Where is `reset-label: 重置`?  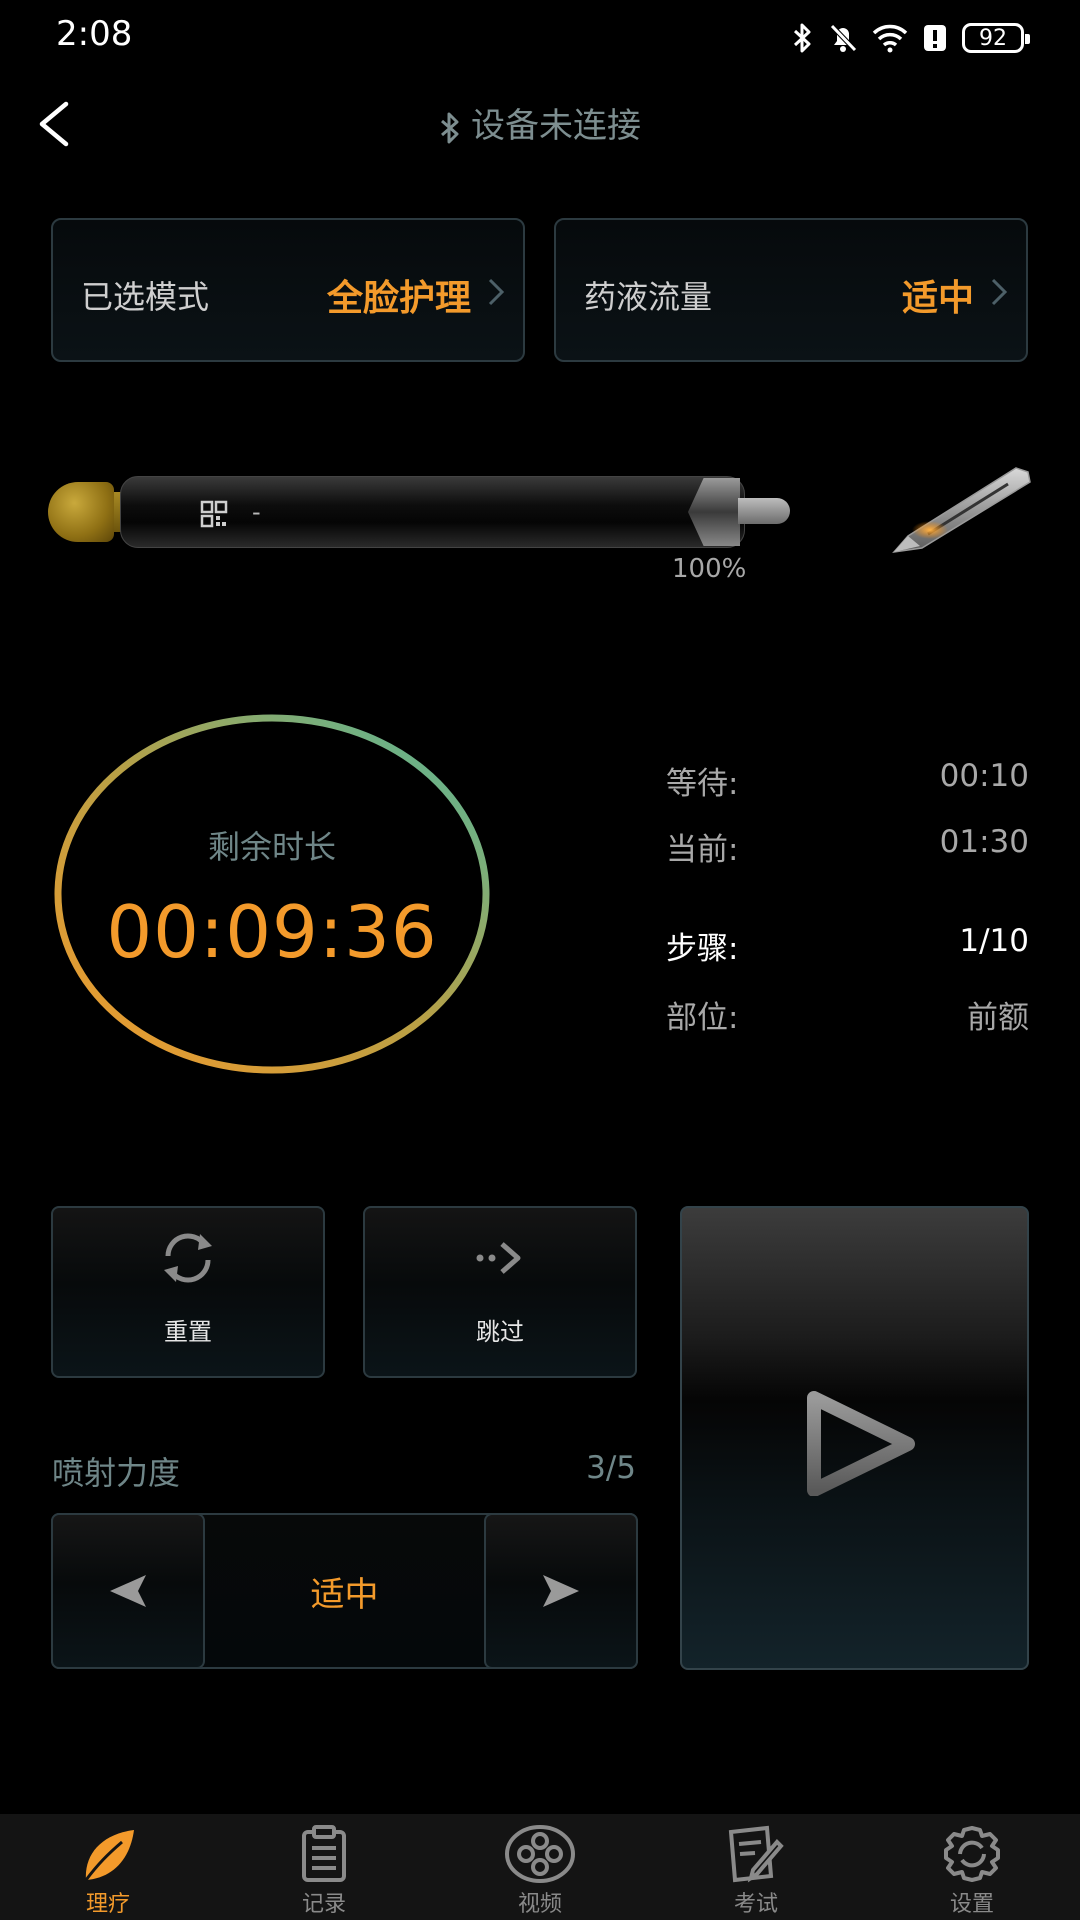
reset-label: 重置 is located at coordinates (188, 1332).